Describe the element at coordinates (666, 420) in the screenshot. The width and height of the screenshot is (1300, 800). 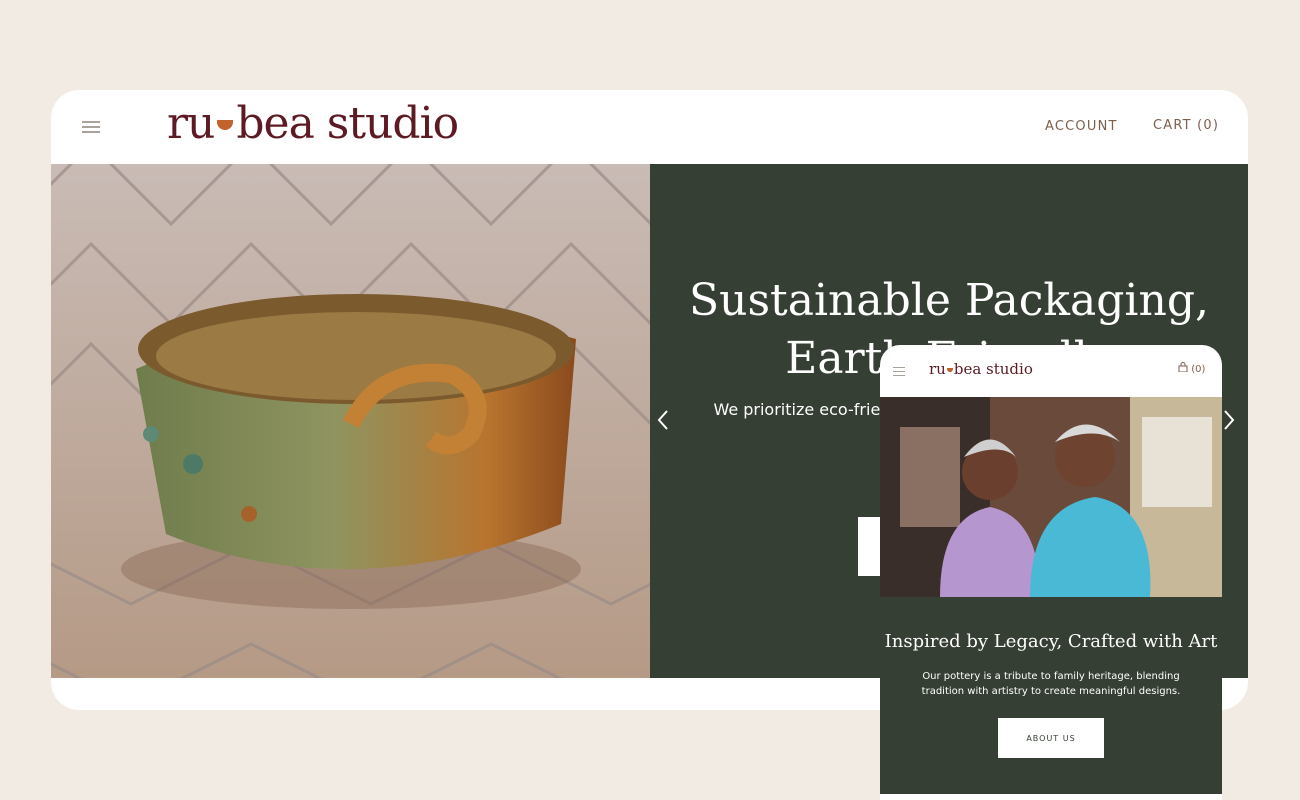
I see `chevron-left-icon` at that location.